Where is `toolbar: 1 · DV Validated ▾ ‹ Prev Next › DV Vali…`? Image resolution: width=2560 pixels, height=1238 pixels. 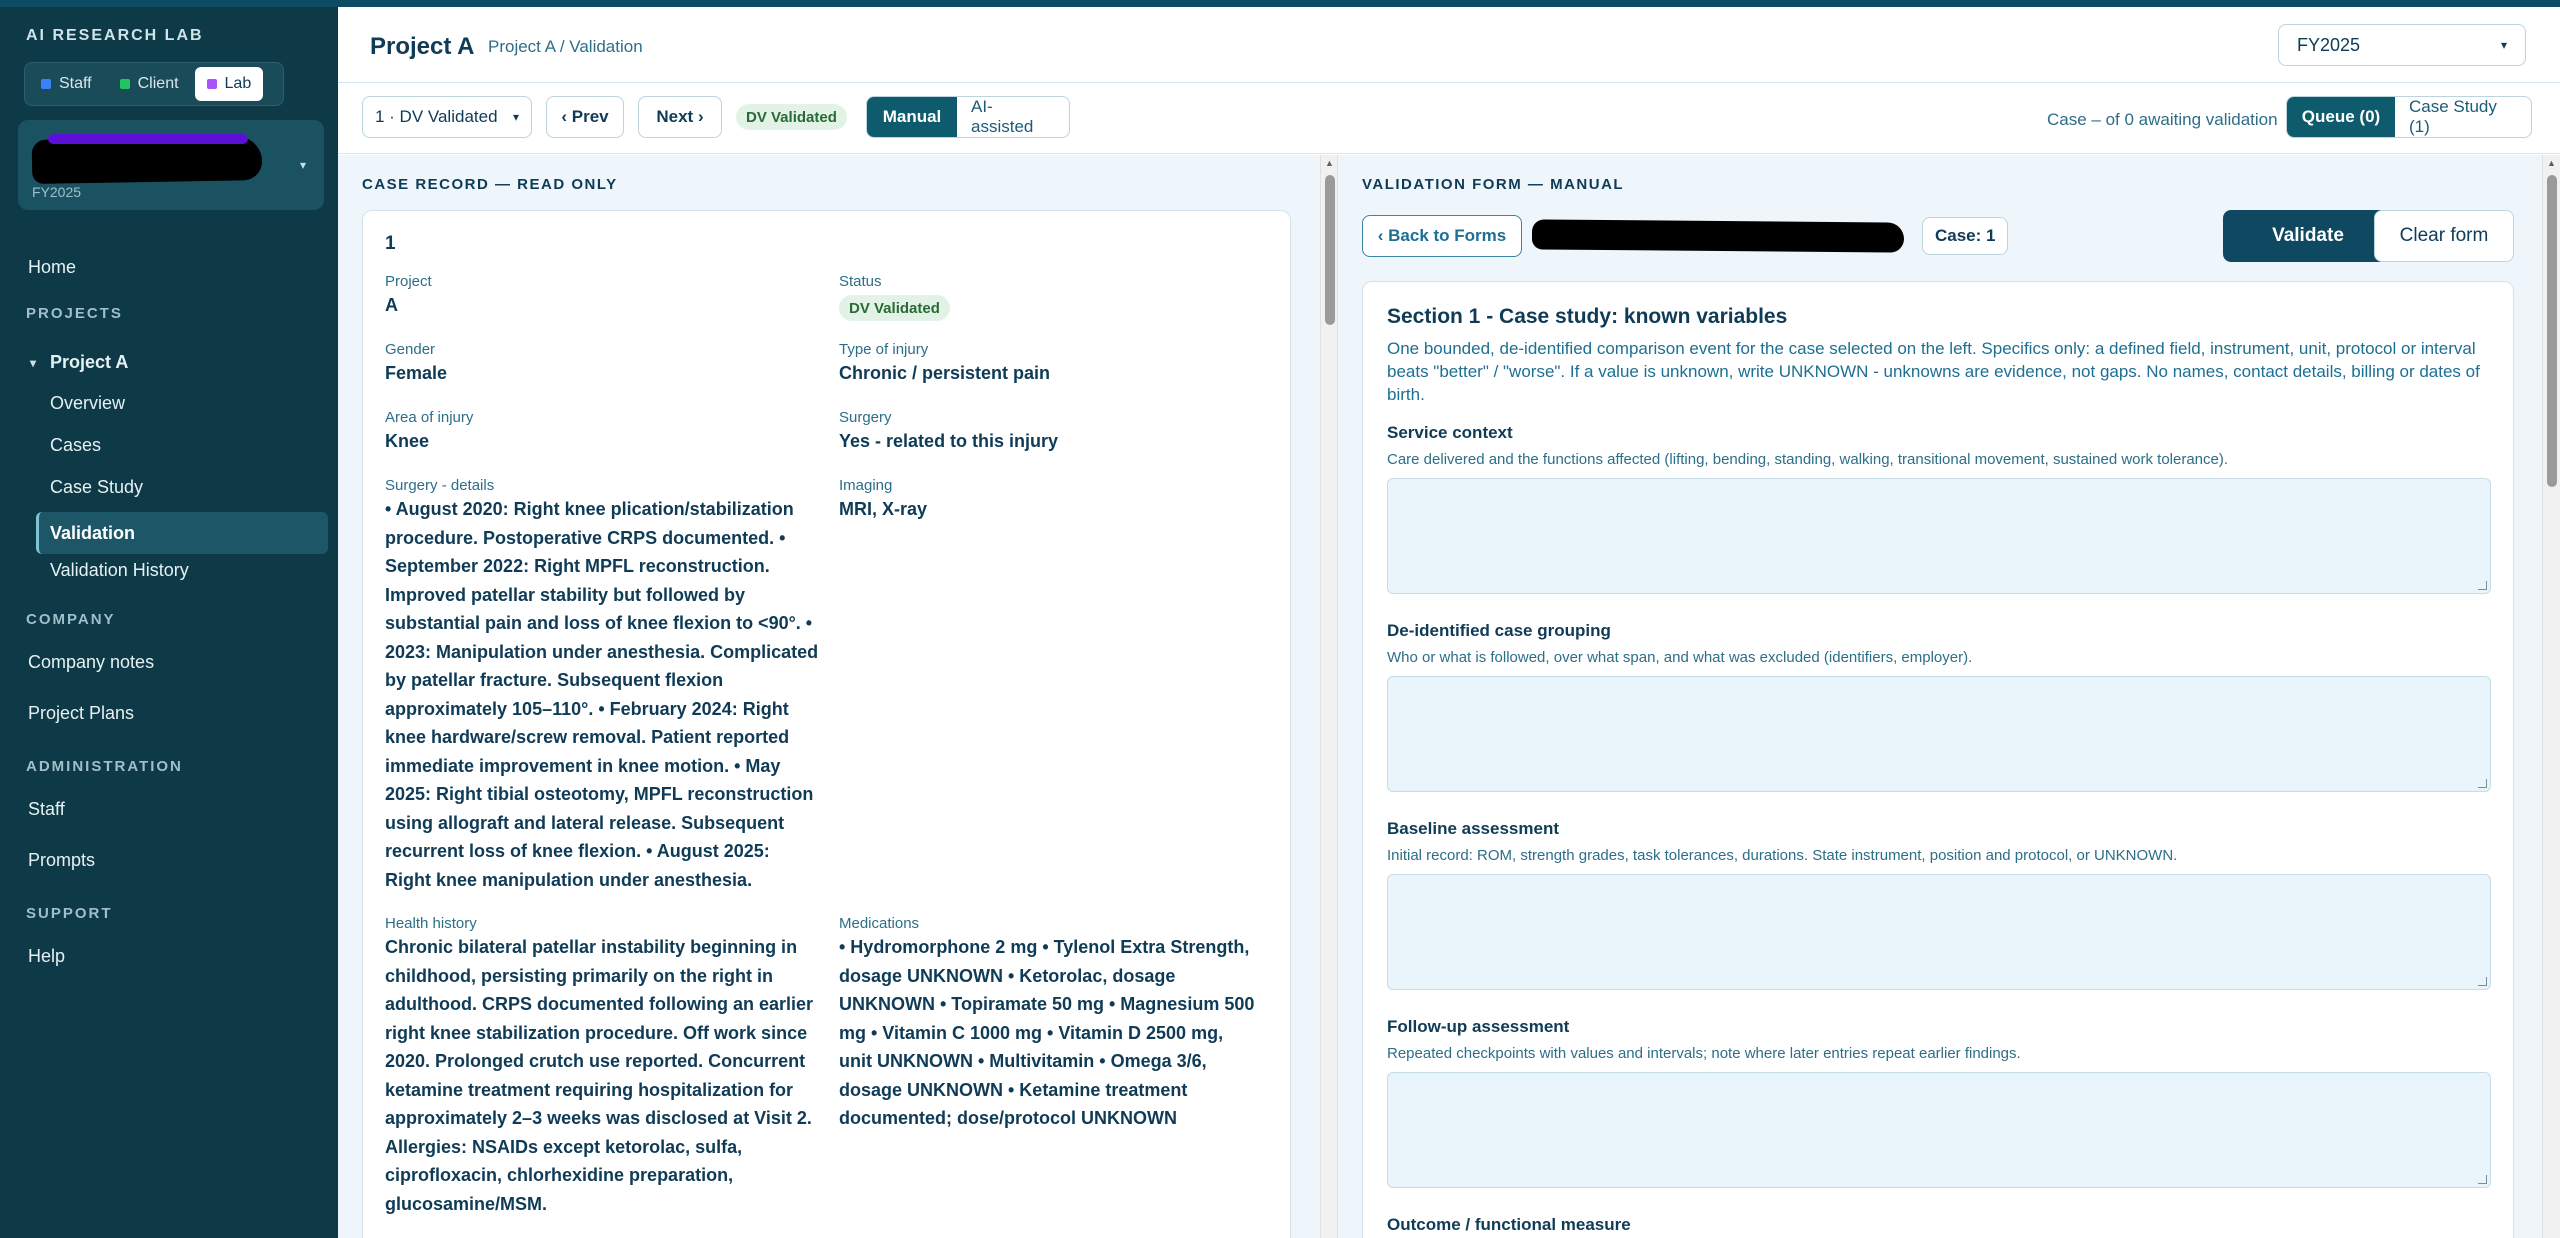
toolbar: 1 · DV Validated ▾ ‹ Prev Next › DV Vali… is located at coordinates (1449, 119).